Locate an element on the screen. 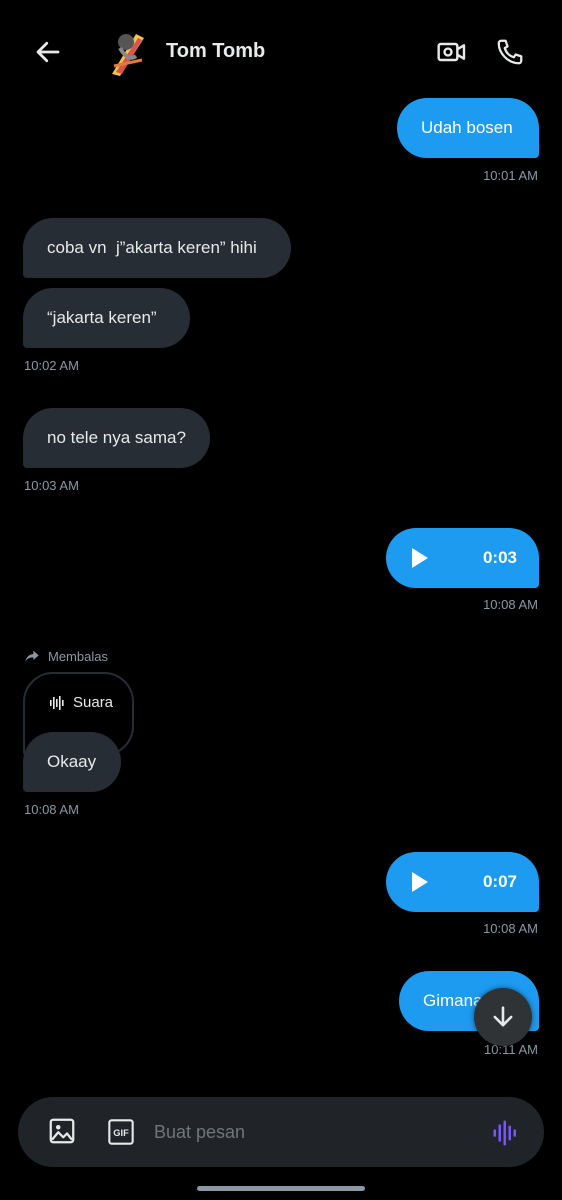 The image size is (562, 1200). message-bubble-incoming: no tele nya sama? is located at coordinates (116, 438).